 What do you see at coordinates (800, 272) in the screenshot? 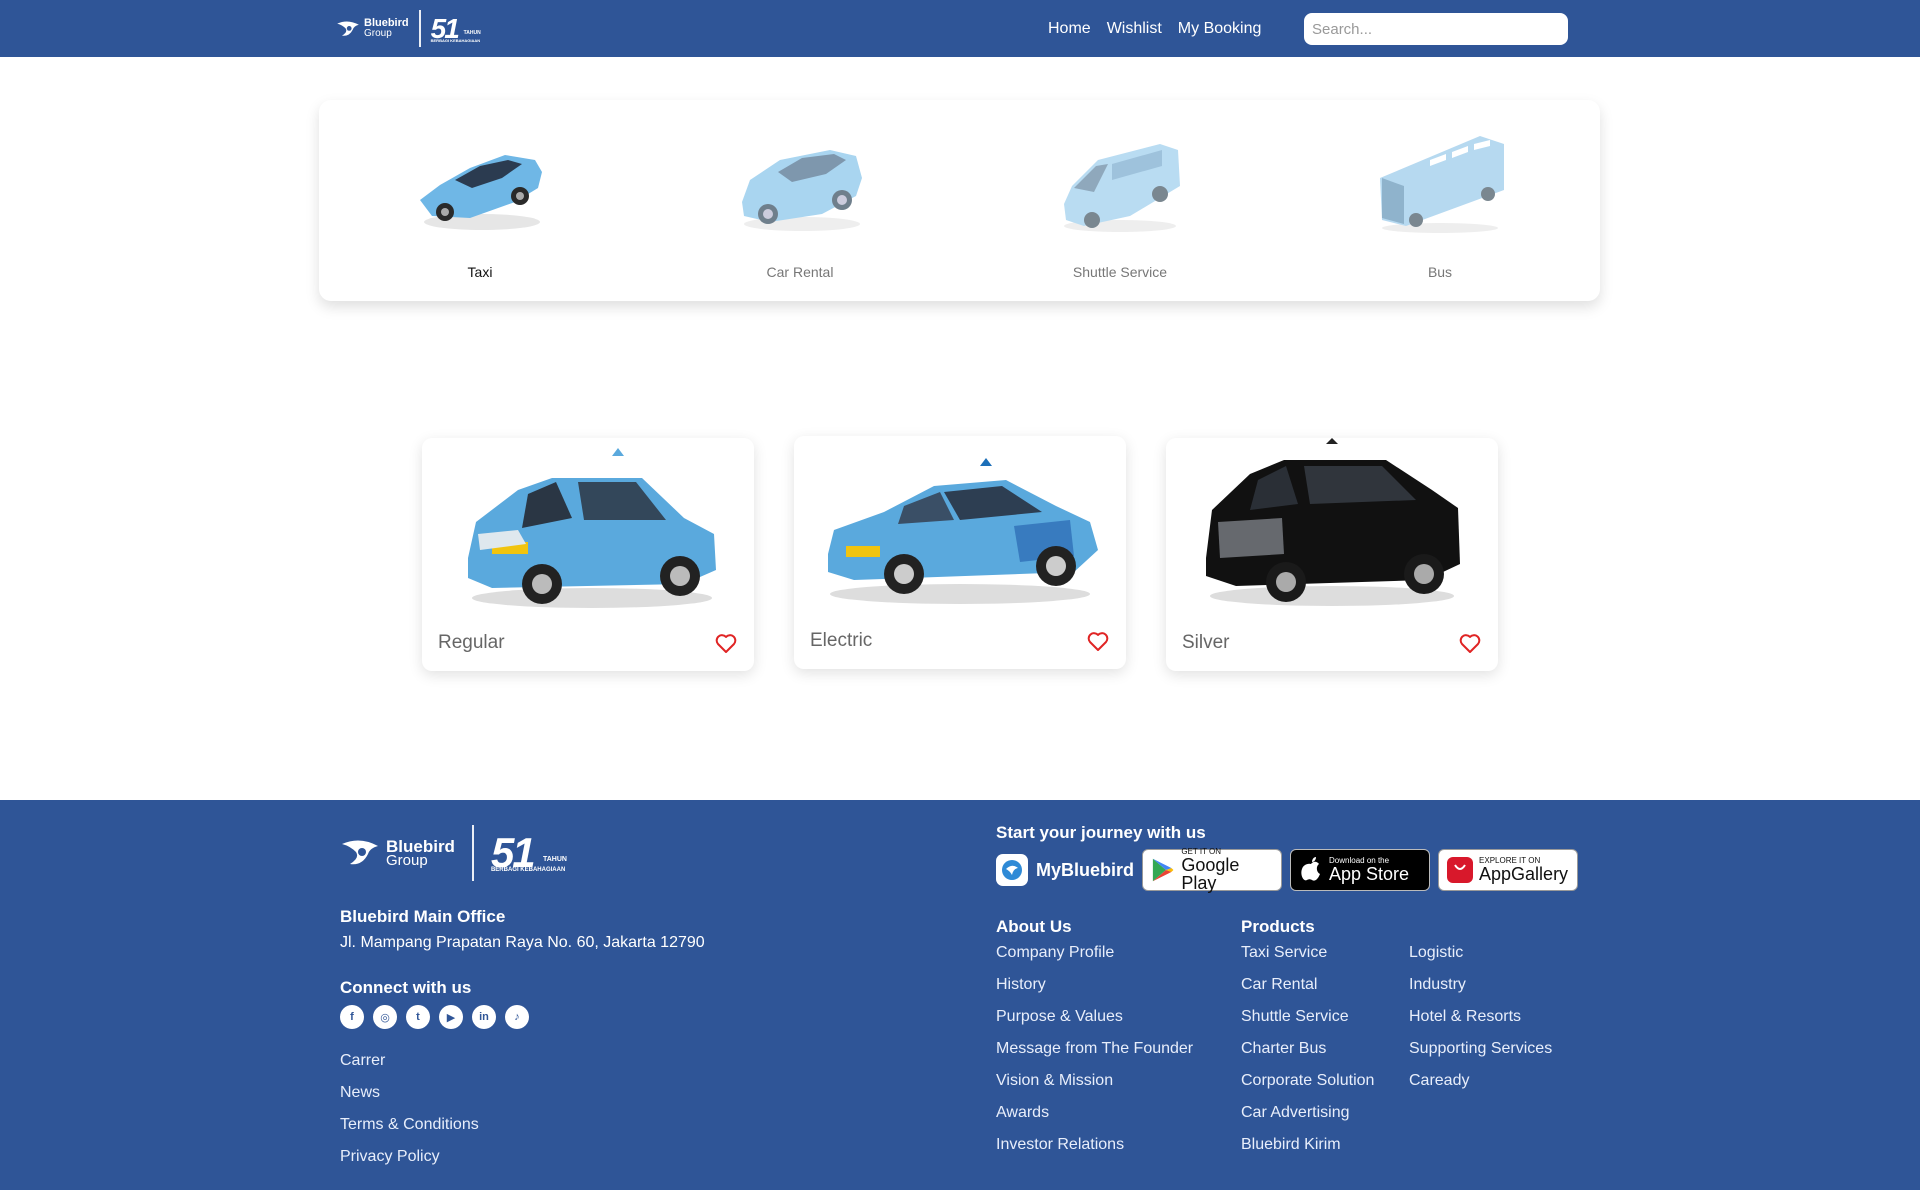
I see `service-label: Car Rental` at bounding box center [800, 272].